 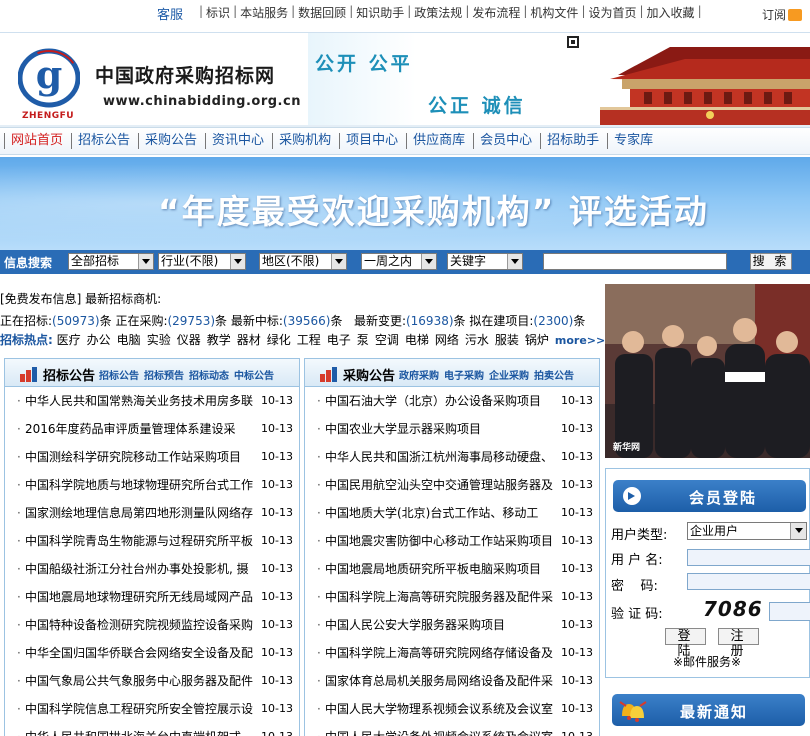 What do you see at coordinates (441, 485) in the screenshot?
I see `list-item-title: 中国民用航空汕头空中交通管理站服务器及` at bounding box center [441, 485].